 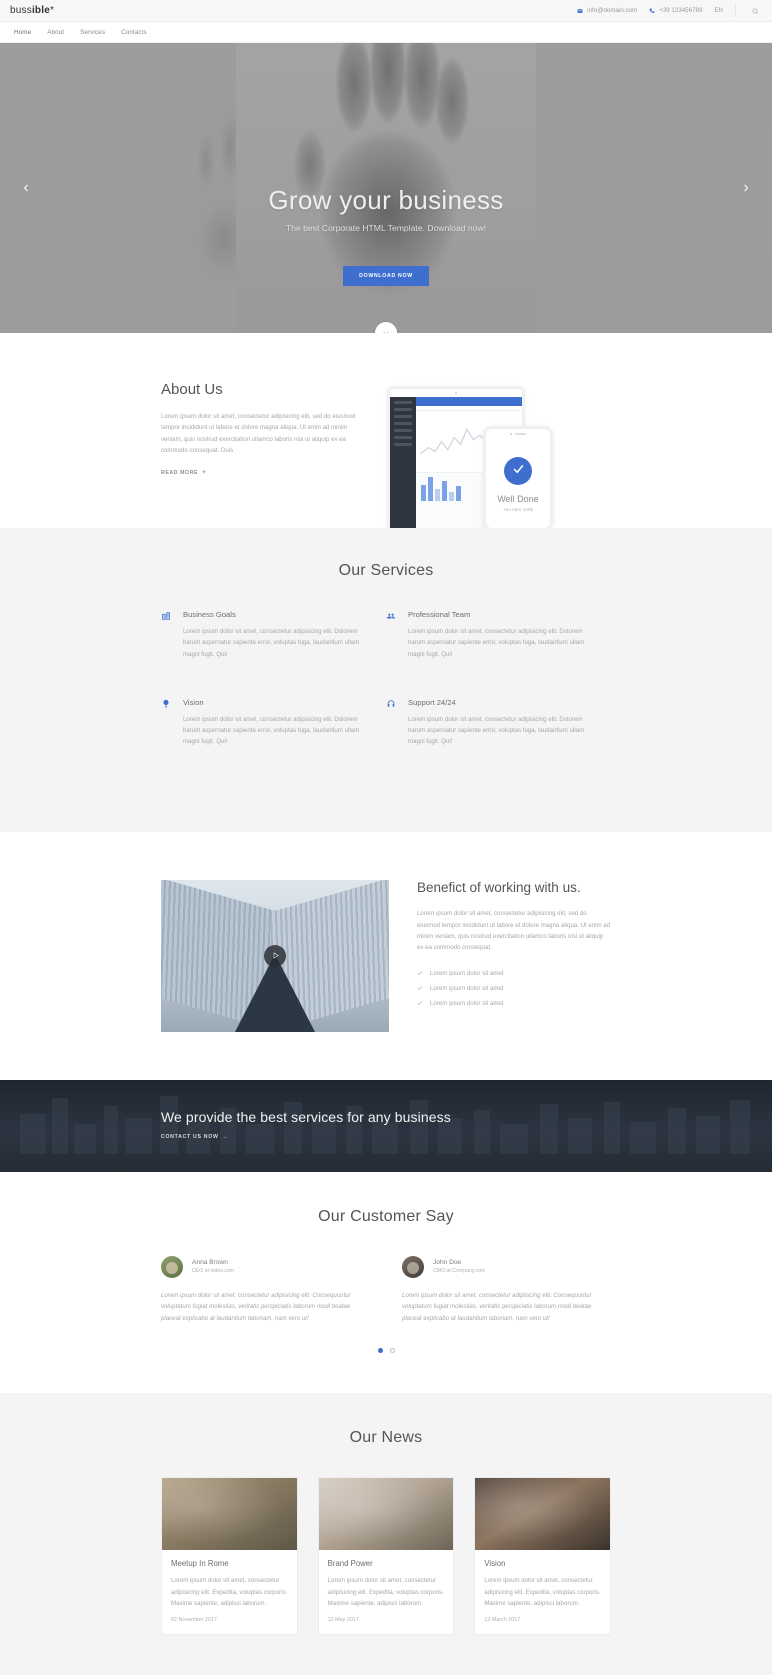 I want to click on play-video-button, so click(x=275, y=955).